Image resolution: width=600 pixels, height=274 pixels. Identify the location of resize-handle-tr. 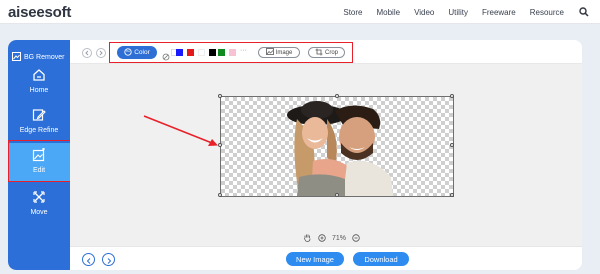
(452, 96).